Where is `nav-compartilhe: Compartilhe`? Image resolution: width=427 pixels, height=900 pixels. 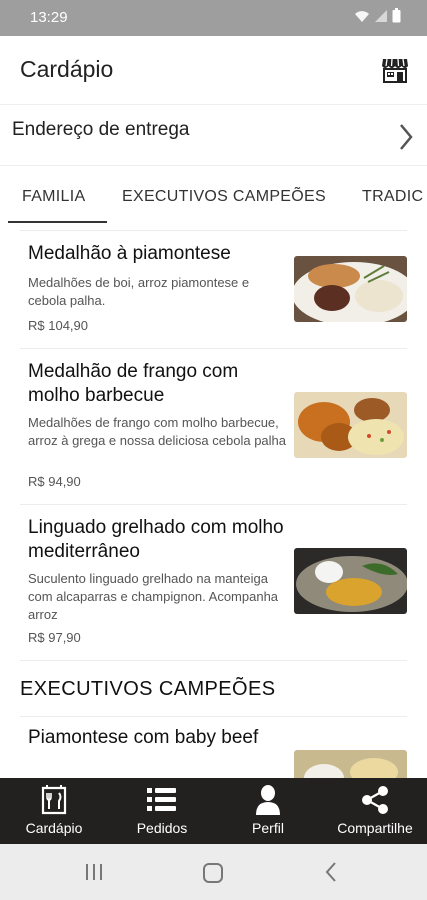 nav-compartilhe: Compartilhe is located at coordinates (375, 811).